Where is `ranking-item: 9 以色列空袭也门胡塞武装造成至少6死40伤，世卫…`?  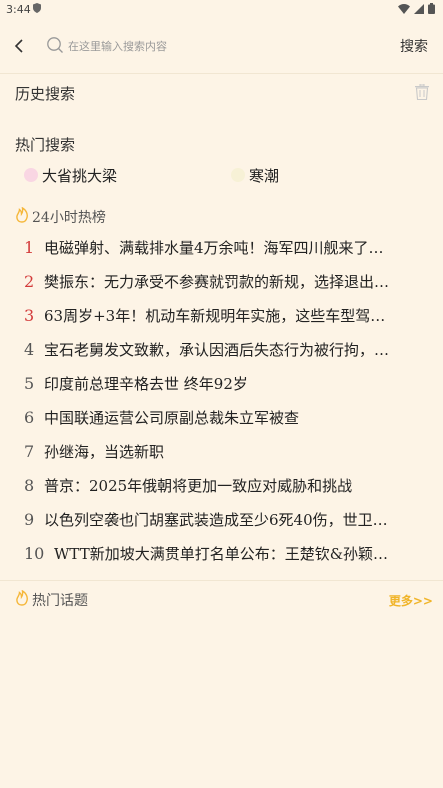
ranking-item: 9 以色列空袭也门胡塞武装造成至少6死40伤，世卫… is located at coordinates (224, 519).